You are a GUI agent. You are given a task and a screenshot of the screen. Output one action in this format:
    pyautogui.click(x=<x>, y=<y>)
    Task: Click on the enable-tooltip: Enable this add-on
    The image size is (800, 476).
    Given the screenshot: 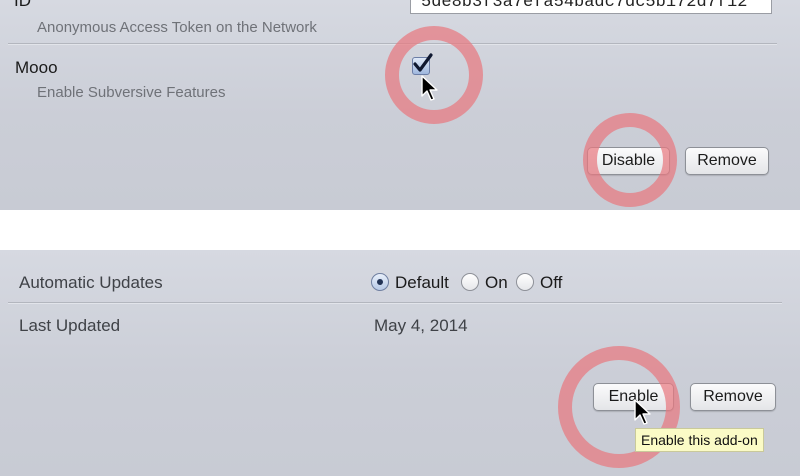 What is the action you would take?
    pyautogui.click(x=699, y=440)
    